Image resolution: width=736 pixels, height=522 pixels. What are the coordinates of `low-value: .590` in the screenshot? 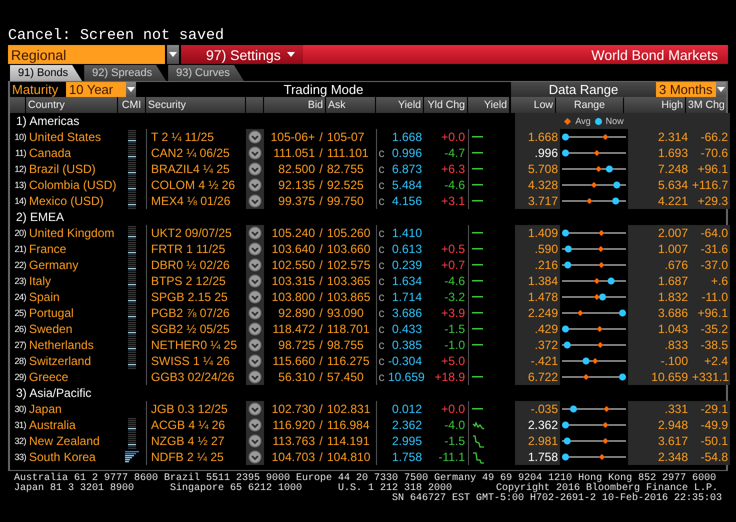 It's located at (537, 249).